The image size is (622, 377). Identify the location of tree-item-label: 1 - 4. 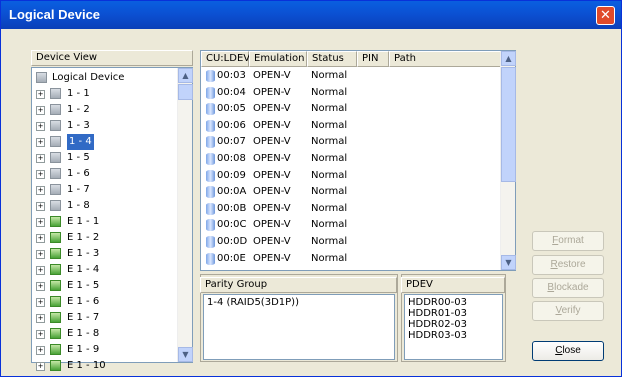
(80, 142).